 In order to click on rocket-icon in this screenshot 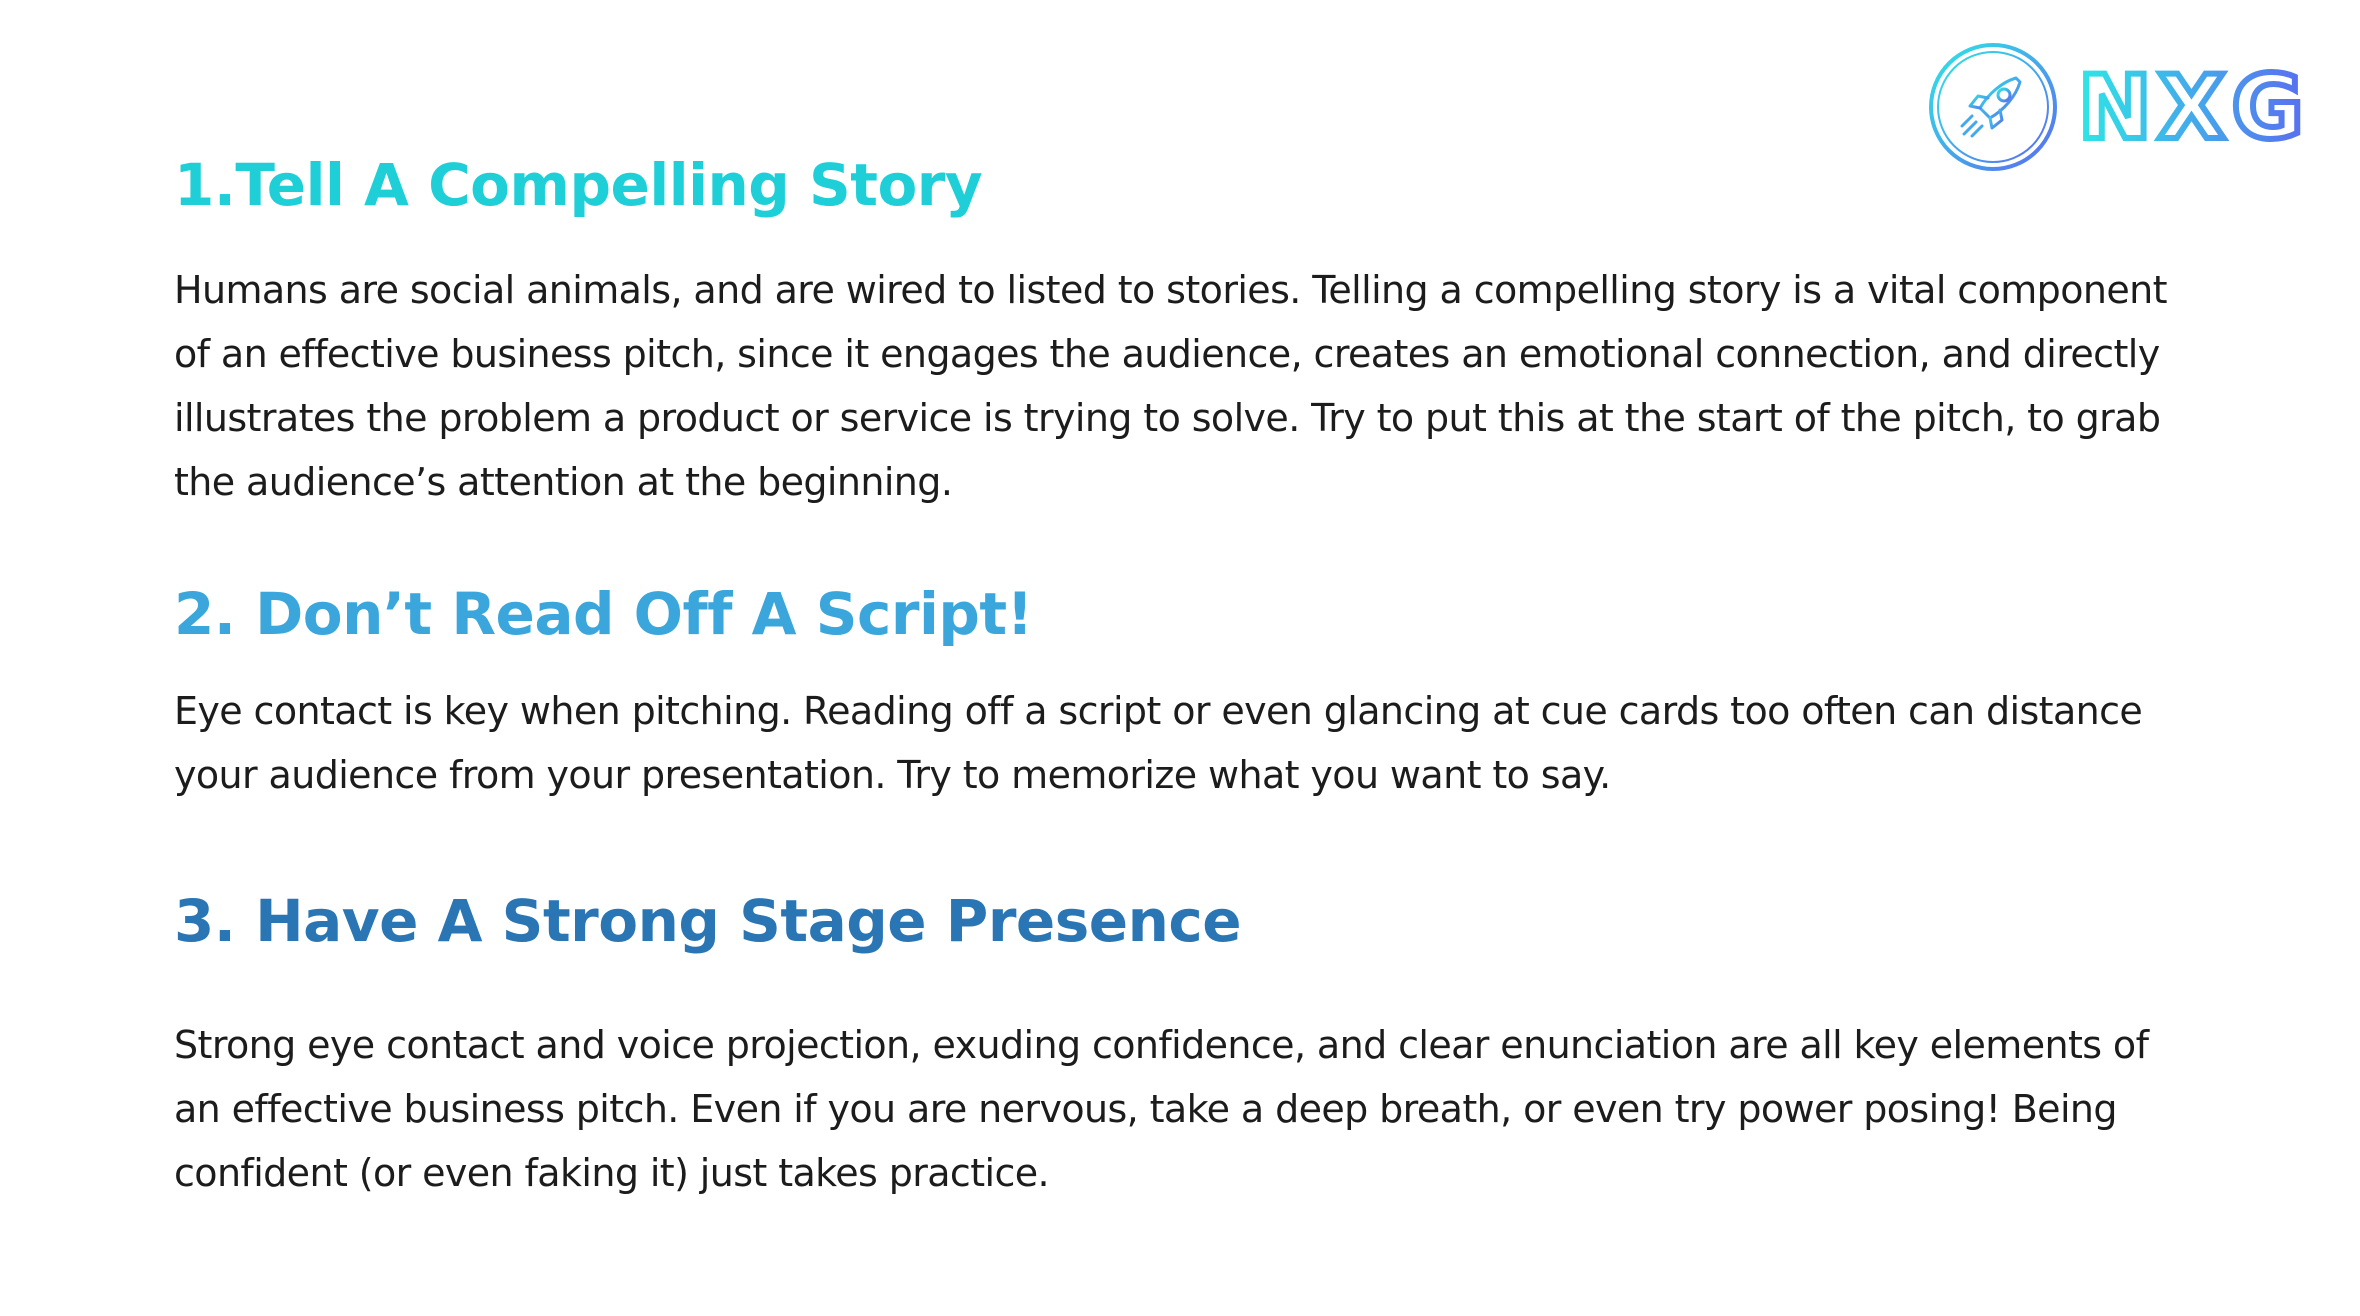, I will do `click(1993, 107)`.